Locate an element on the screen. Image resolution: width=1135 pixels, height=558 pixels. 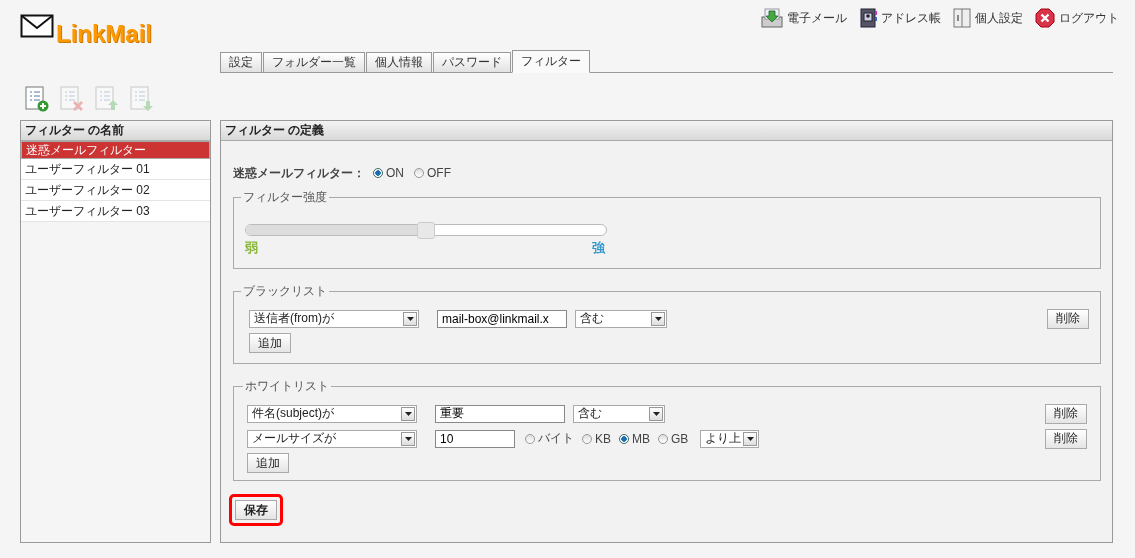
close-icon is located at coordinates (1045, 18).